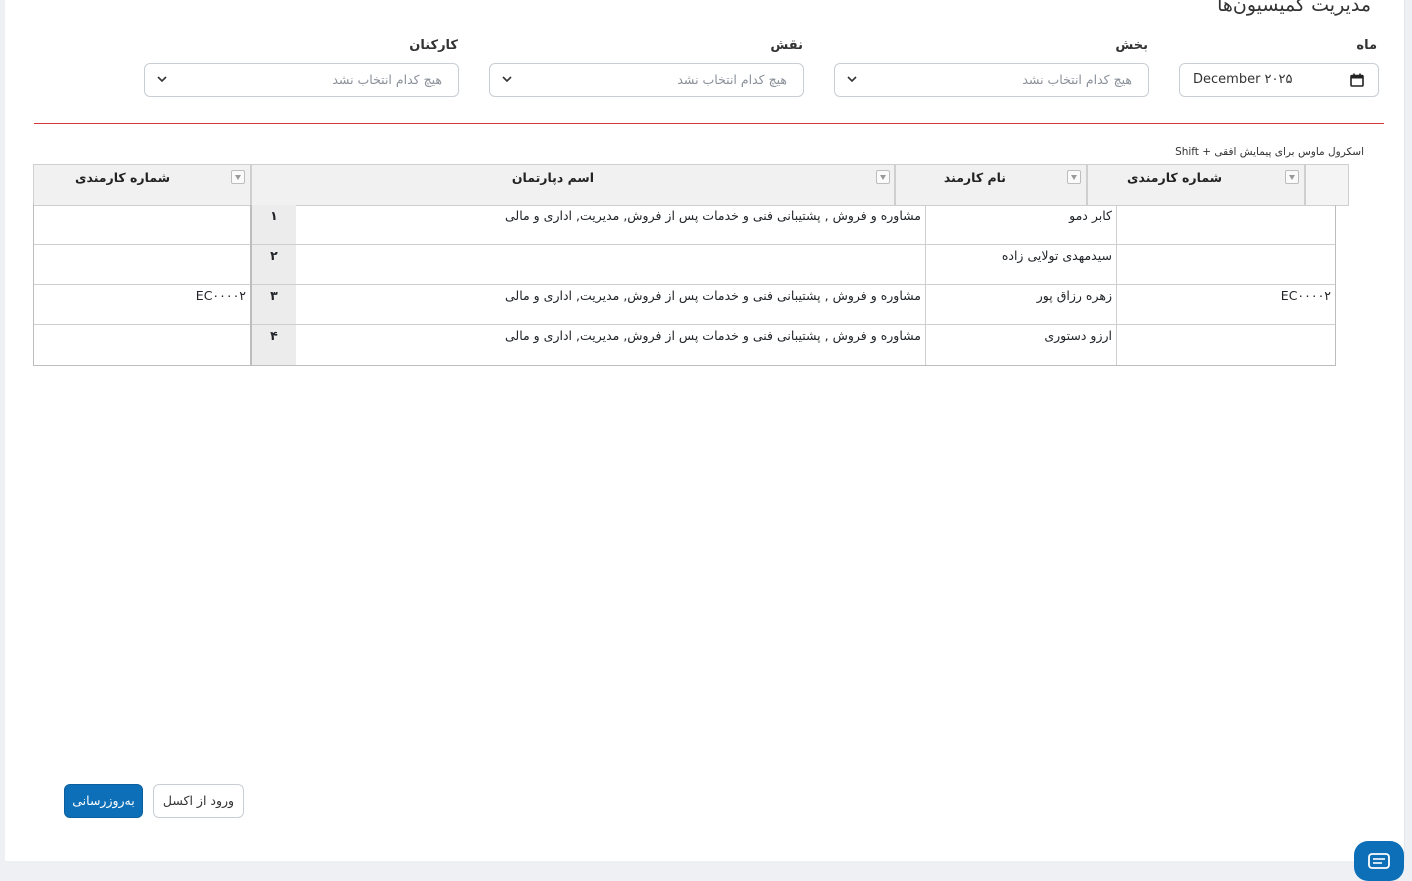  I want to click on employees-select: هیچ کدام انتخاب نشد, so click(301, 80).